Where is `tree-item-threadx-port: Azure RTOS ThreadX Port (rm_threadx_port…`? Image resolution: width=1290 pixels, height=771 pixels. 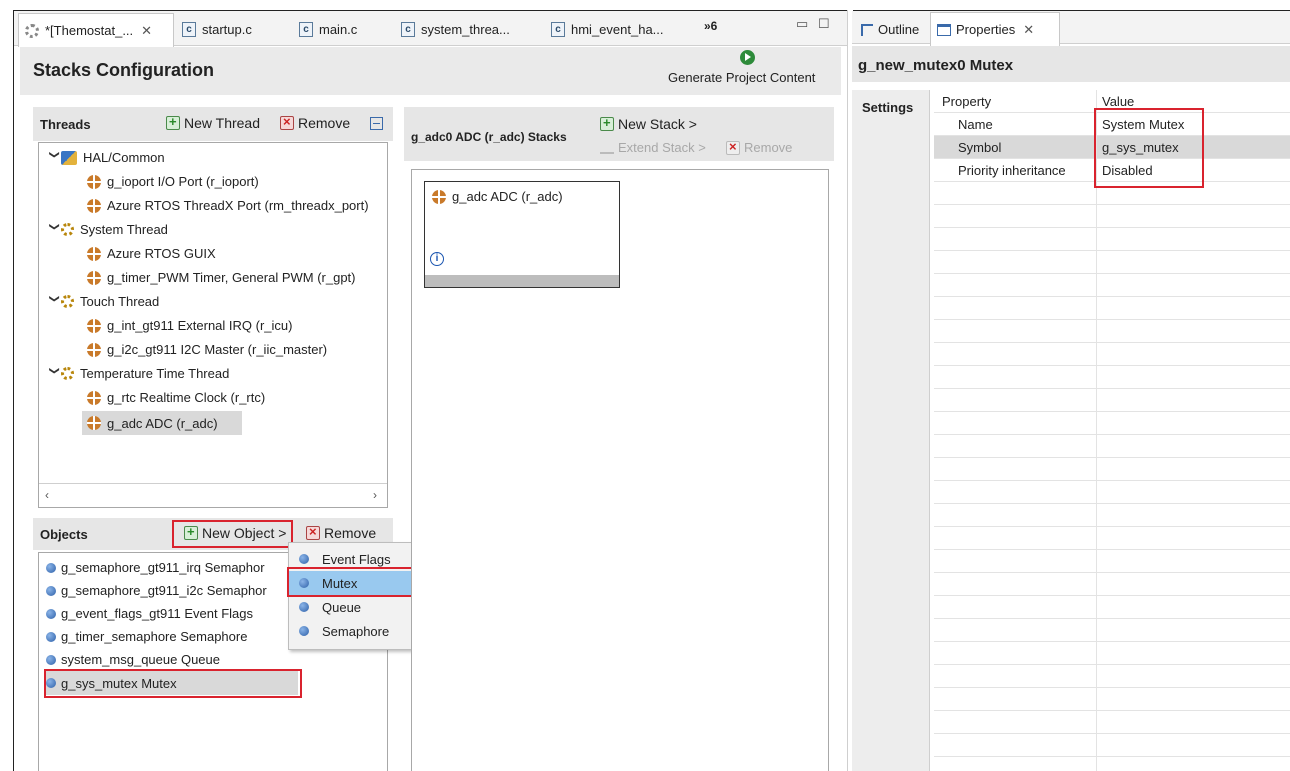
tree-item-threadx-port: Azure RTOS ThreadX Port (rm_threadx_port… is located at coordinates (228, 205).